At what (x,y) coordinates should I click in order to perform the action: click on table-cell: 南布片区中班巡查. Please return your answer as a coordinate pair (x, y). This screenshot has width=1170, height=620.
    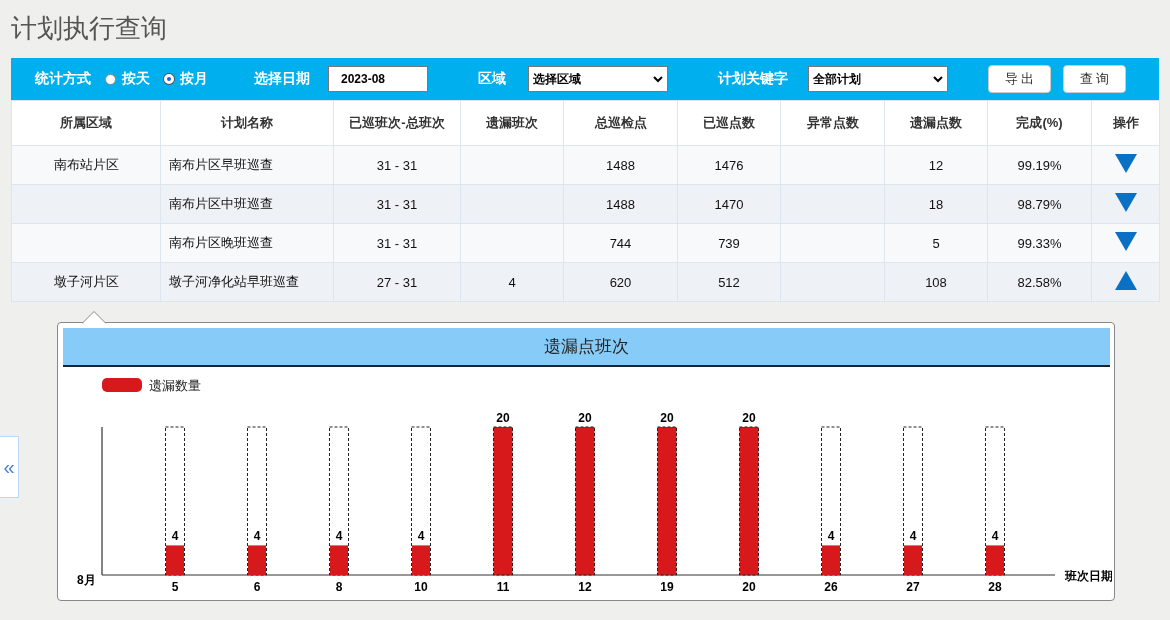
    Looking at the image, I should click on (247, 204).